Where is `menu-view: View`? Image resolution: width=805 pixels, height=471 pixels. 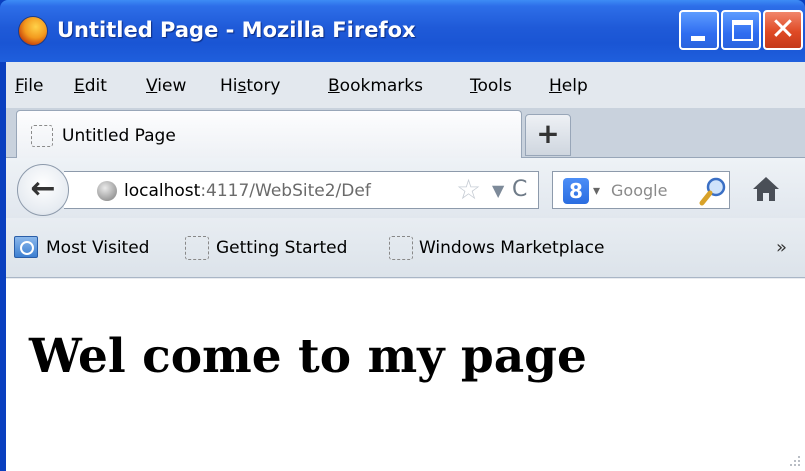
menu-view: View is located at coordinates (166, 86).